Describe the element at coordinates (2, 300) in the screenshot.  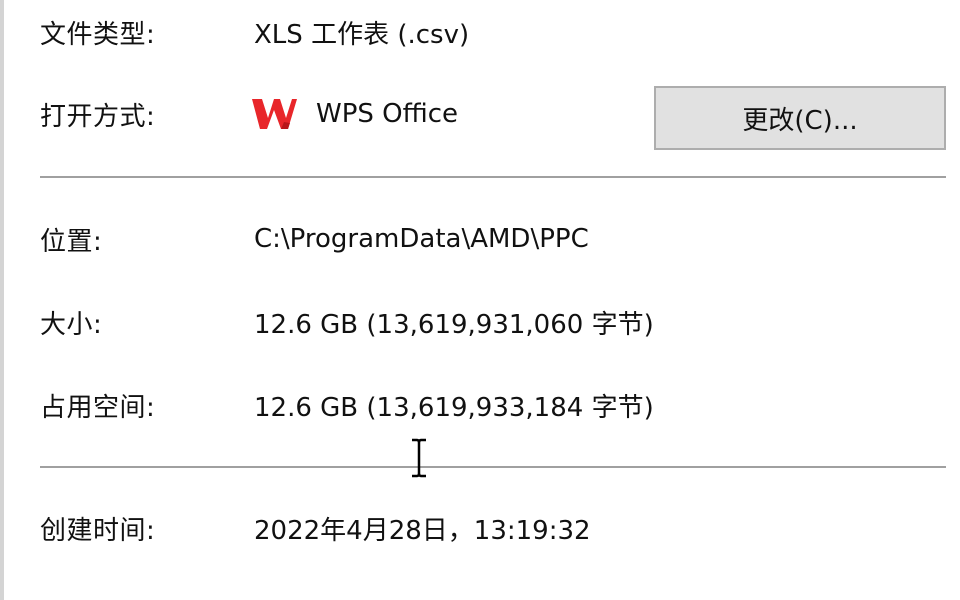
I see `window-left-border` at that location.